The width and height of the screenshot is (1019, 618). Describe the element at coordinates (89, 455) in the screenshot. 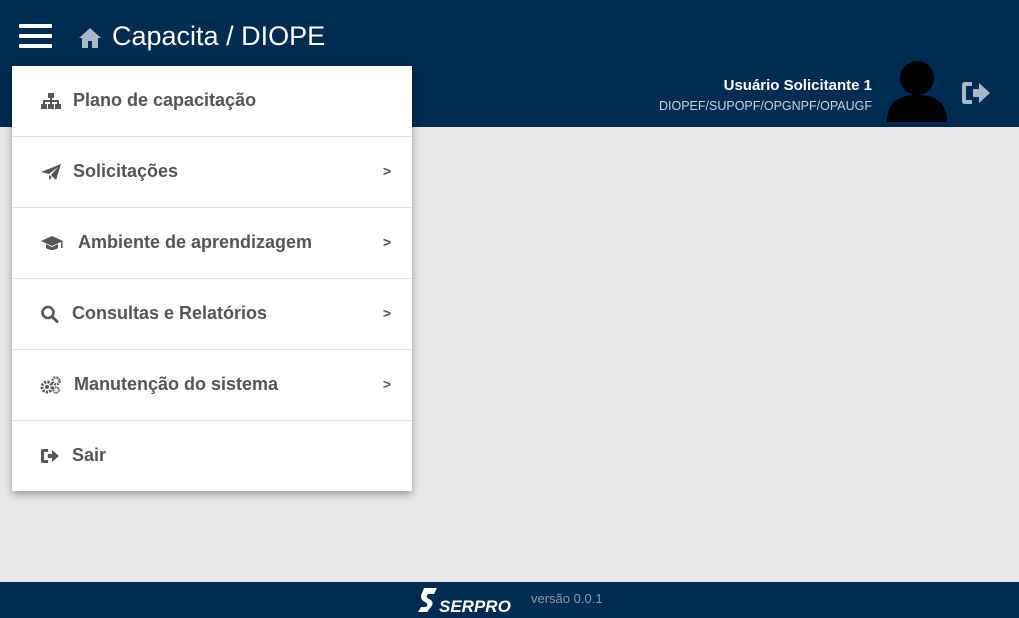

I see `menu-item-label: Sair` at that location.